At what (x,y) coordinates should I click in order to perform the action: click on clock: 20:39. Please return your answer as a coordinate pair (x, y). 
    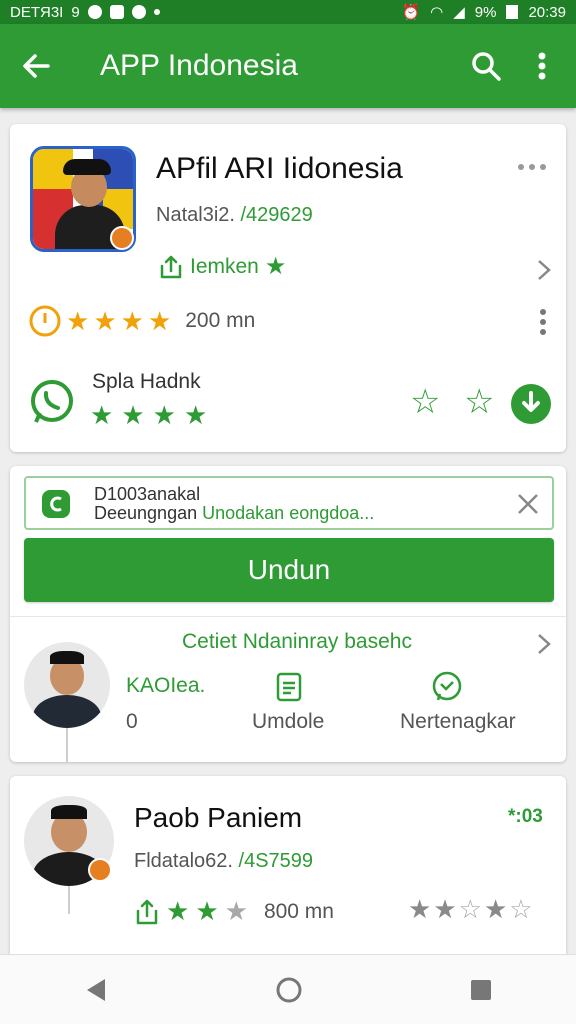
    Looking at the image, I should click on (547, 12).